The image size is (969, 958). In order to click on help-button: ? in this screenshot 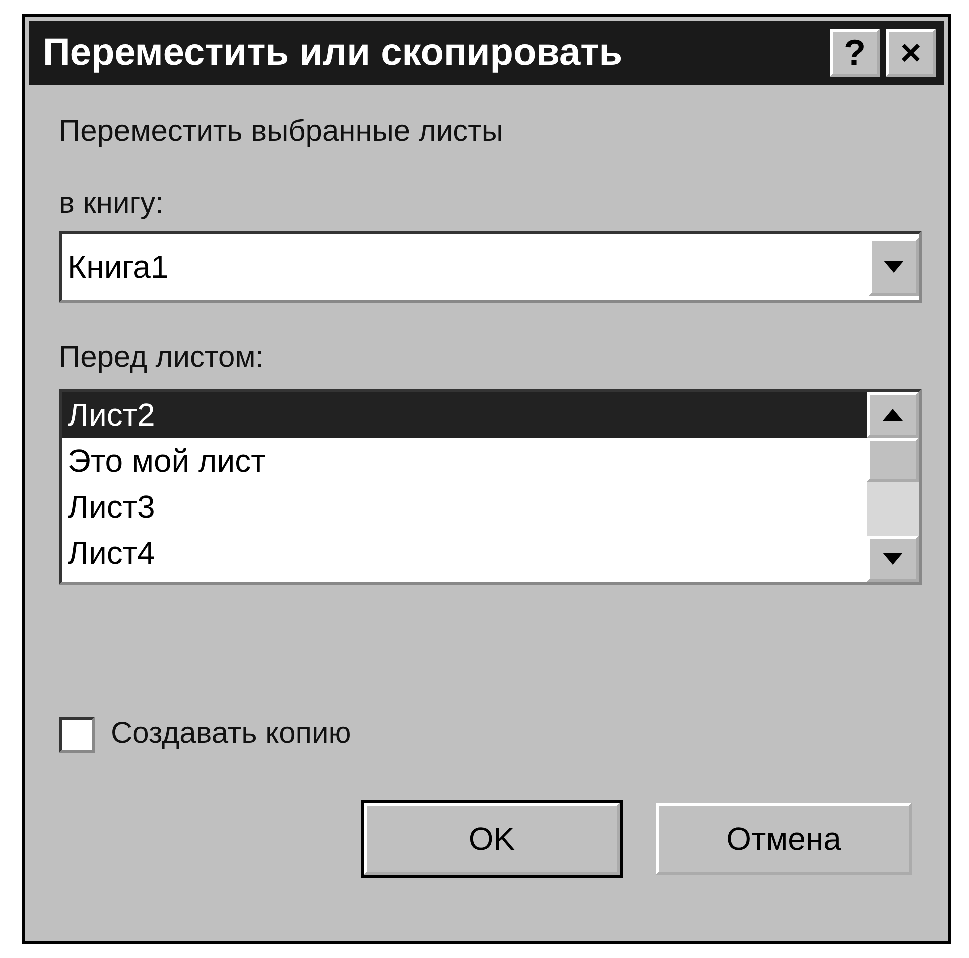, I will do `click(855, 53)`.